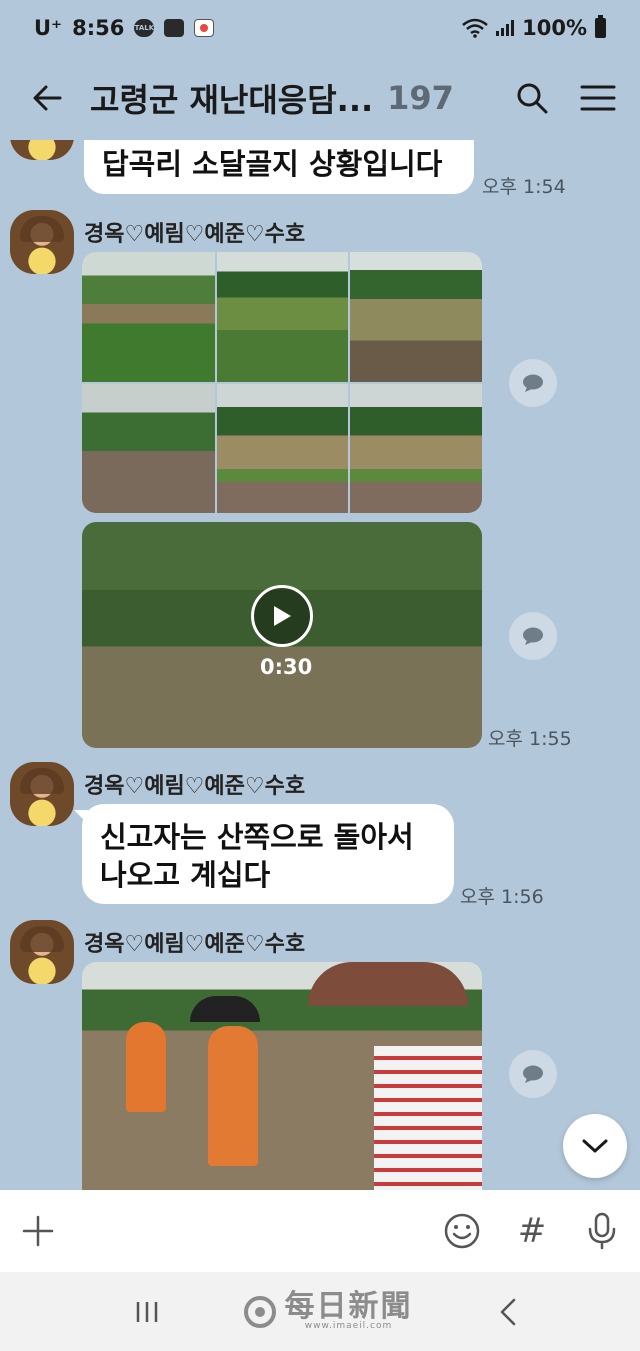  What do you see at coordinates (272, 164) in the screenshot?
I see `message-text: 답곡리 소달골지 상황입니다` at bounding box center [272, 164].